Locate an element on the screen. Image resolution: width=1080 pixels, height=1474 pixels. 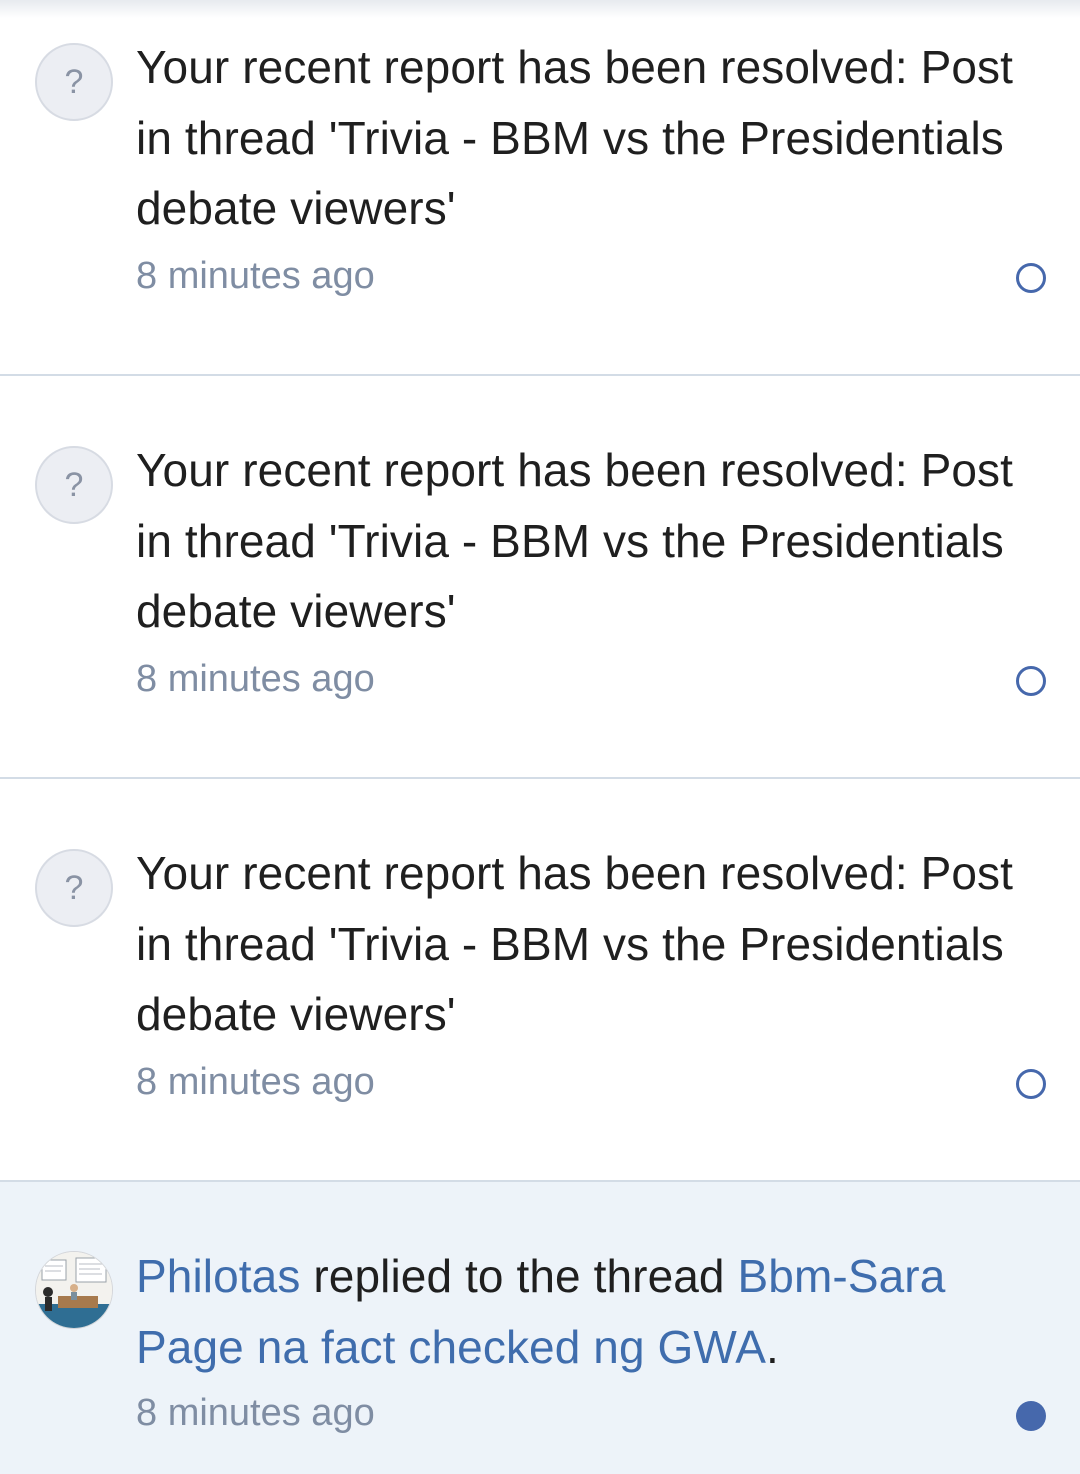
user-link: Philotas is located at coordinates (218, 1276).